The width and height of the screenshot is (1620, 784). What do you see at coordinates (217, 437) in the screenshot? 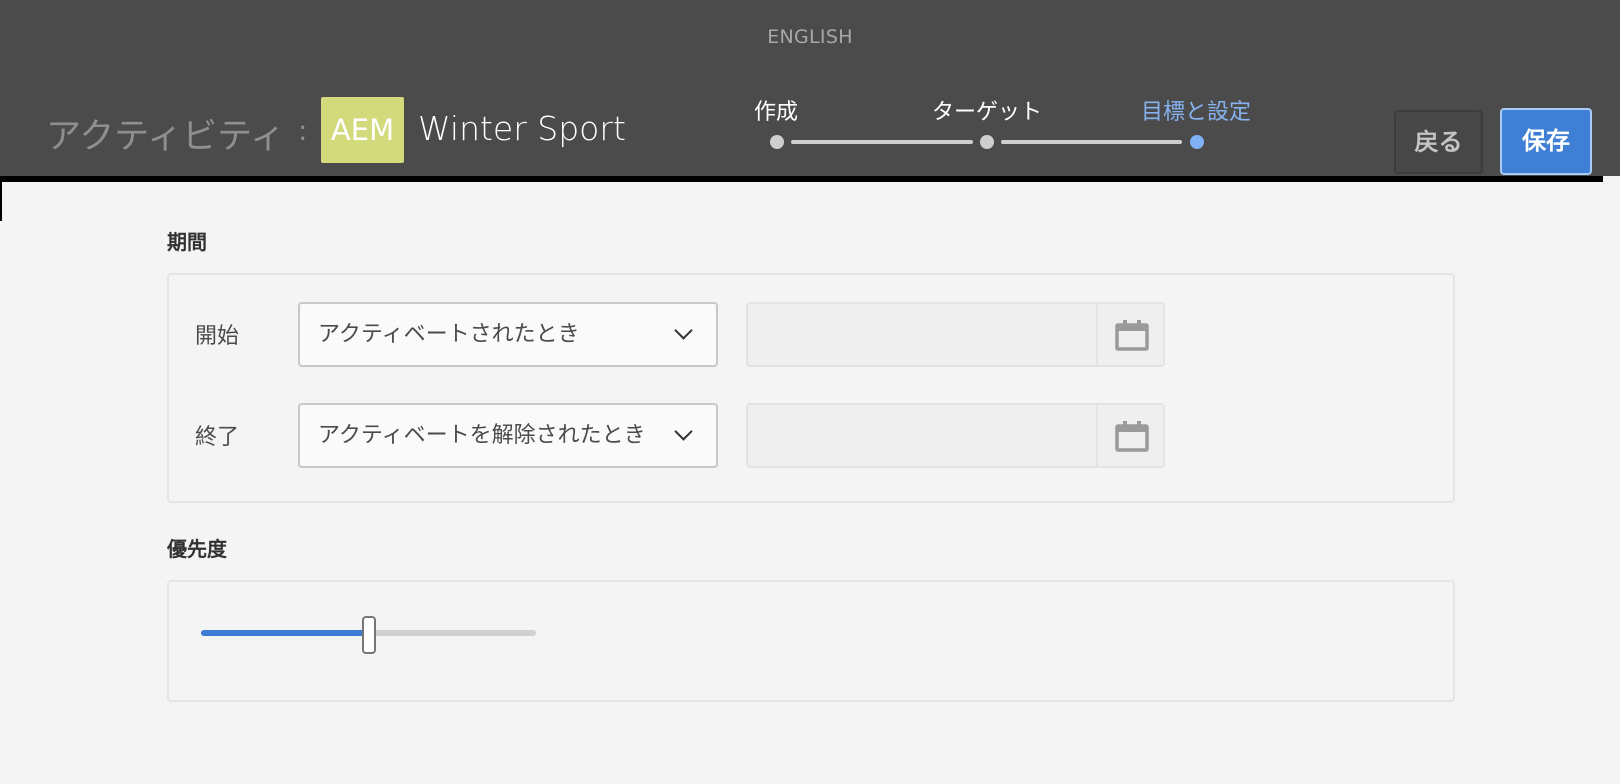
I see `end-label: 終了` at bounding box center [217, 437].